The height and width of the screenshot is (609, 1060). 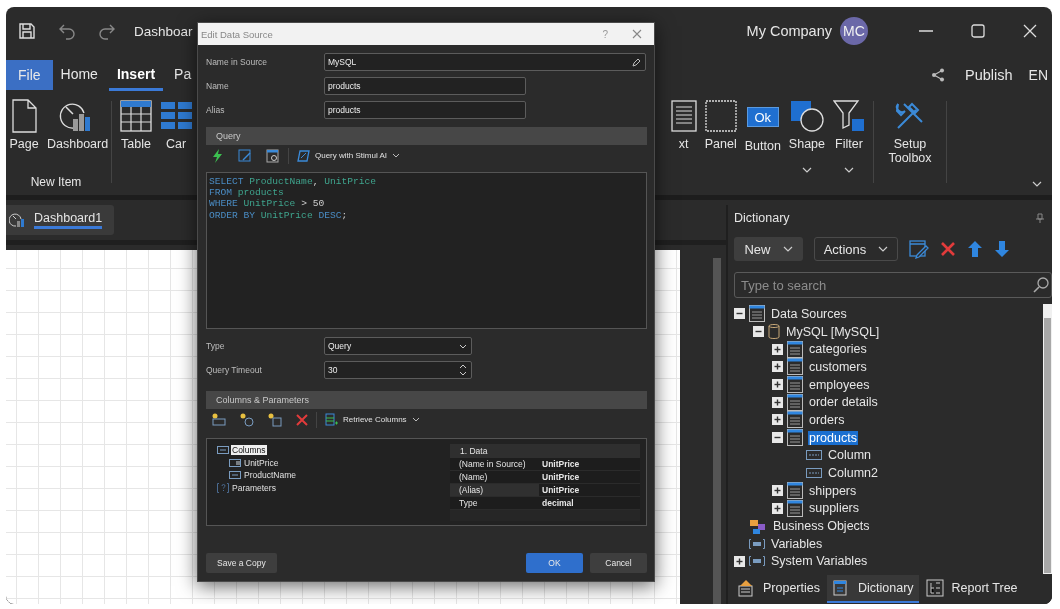 What do you see at coordinates (29, 75) in the screenshot?
I see `ribbon-tab: File` at bounding box center [29, 75].